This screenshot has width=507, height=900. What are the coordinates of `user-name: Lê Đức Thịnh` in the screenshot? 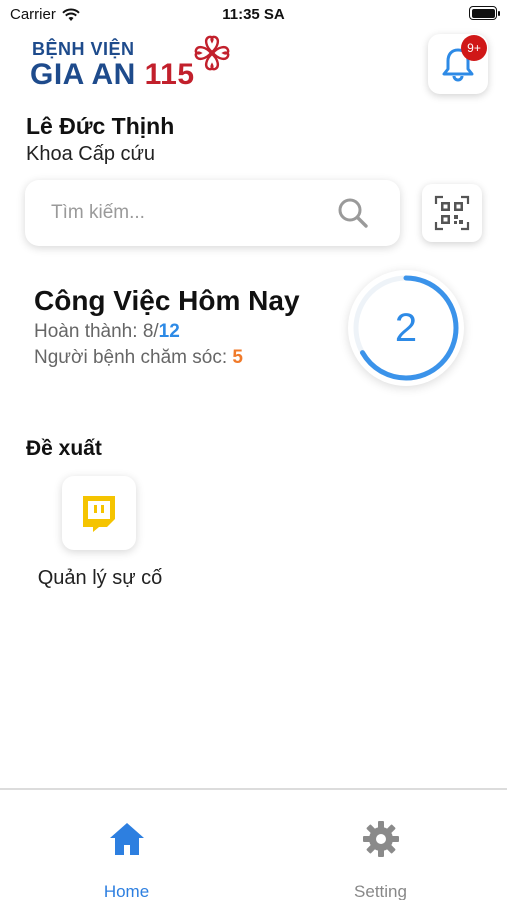 It's located at (100, 126).